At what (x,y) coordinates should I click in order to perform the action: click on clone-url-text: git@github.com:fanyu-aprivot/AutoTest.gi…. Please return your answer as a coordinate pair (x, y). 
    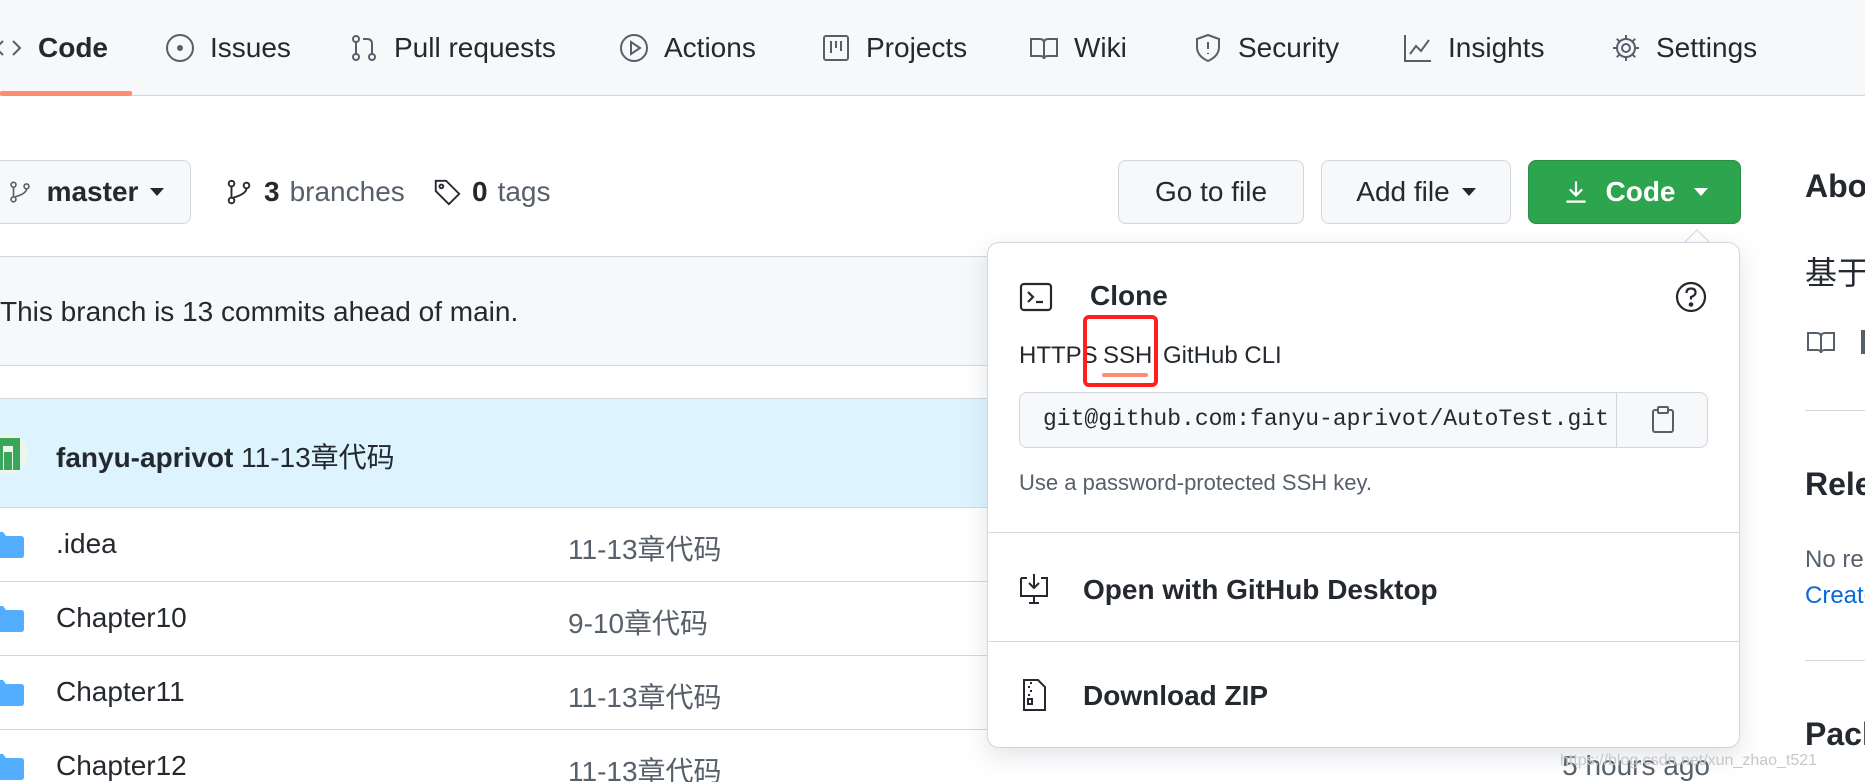
    Looking at the image, I should click on (1326, 419).